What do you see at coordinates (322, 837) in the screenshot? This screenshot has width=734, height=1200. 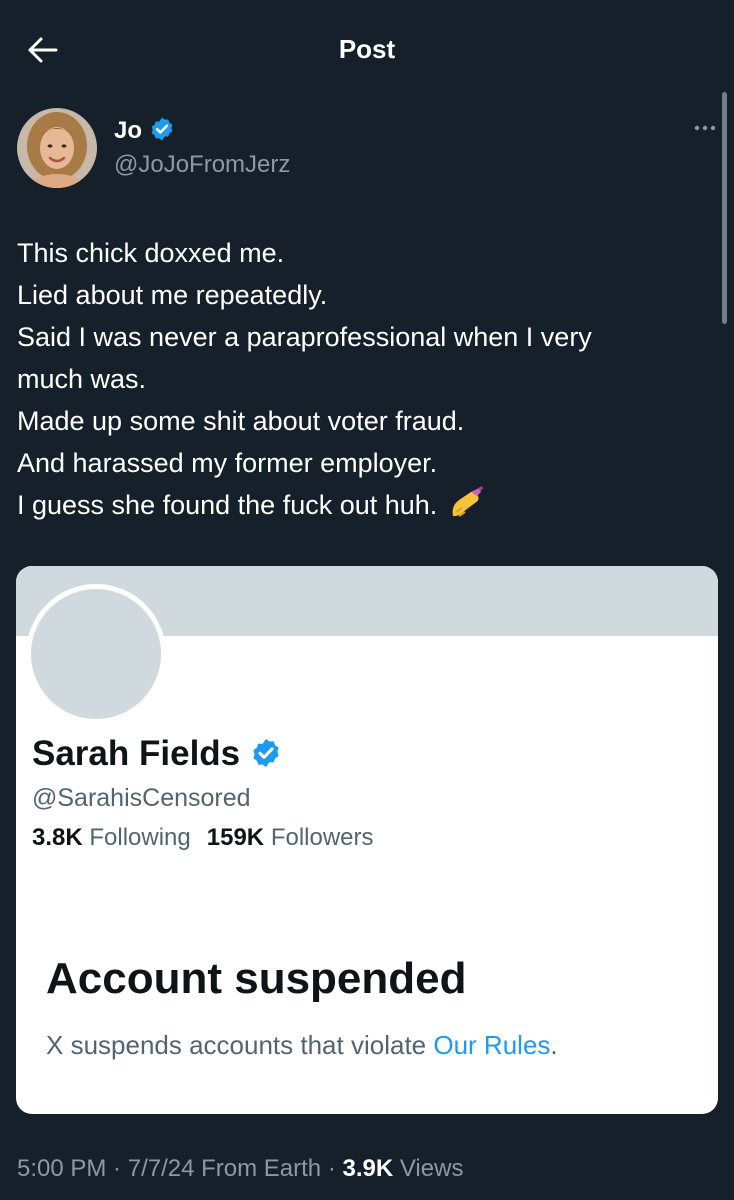 I see `followers-label: Followers` at bounding box center [322, 837].